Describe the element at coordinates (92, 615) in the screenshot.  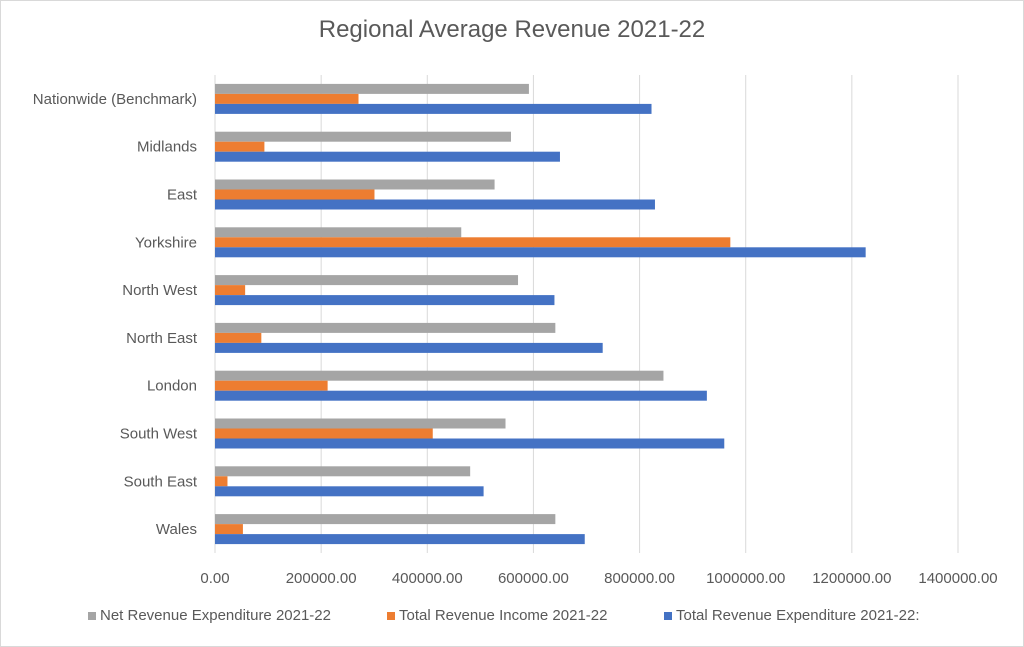
I see `legend-swatch-gray` at that location.